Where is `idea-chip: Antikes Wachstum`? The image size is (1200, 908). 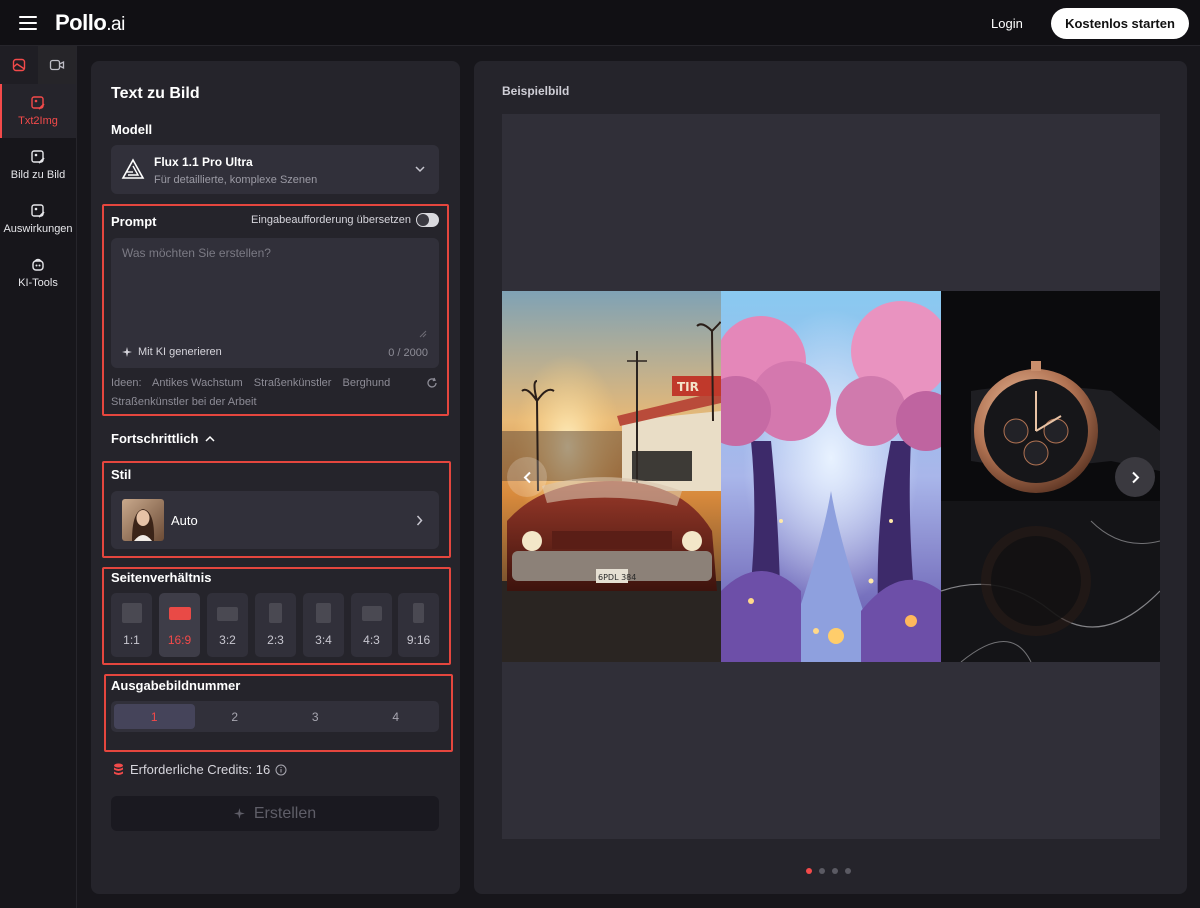 idea-chip: Antikes Wachstum is located at coordinates (197, 383).